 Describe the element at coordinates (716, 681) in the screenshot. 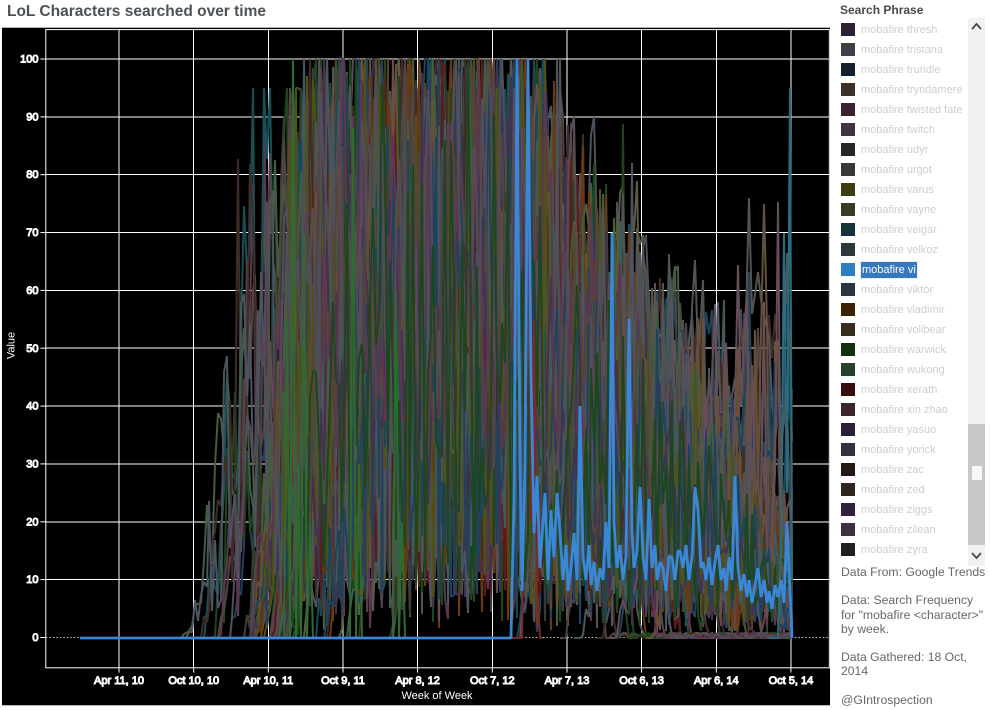

I see `svg-text: Apr 6, 14` at that location.